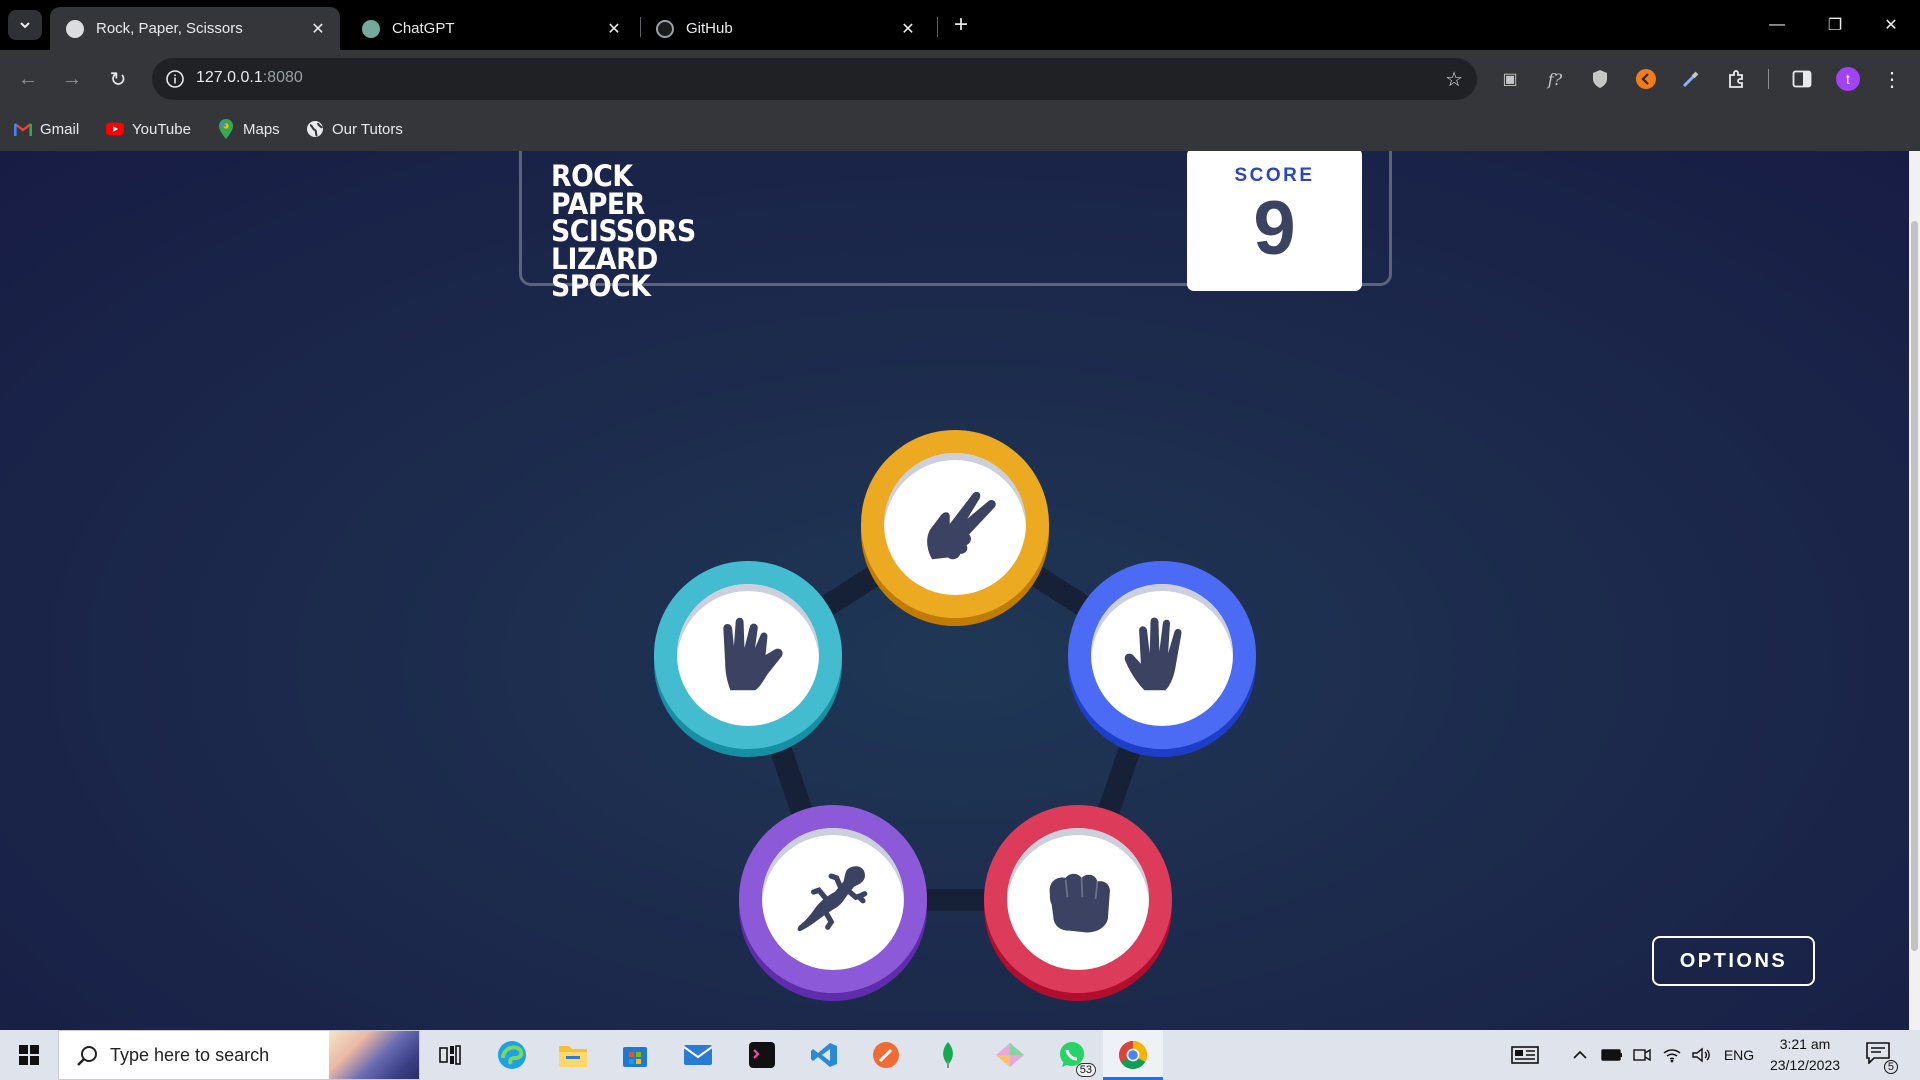 This screenshot has width=1920, height=1080. What do you see at coordinates (169, 28) in the screenshot?
I see `tab-title: Rock, Paper, Scissors` at bounding box center [169, 28].